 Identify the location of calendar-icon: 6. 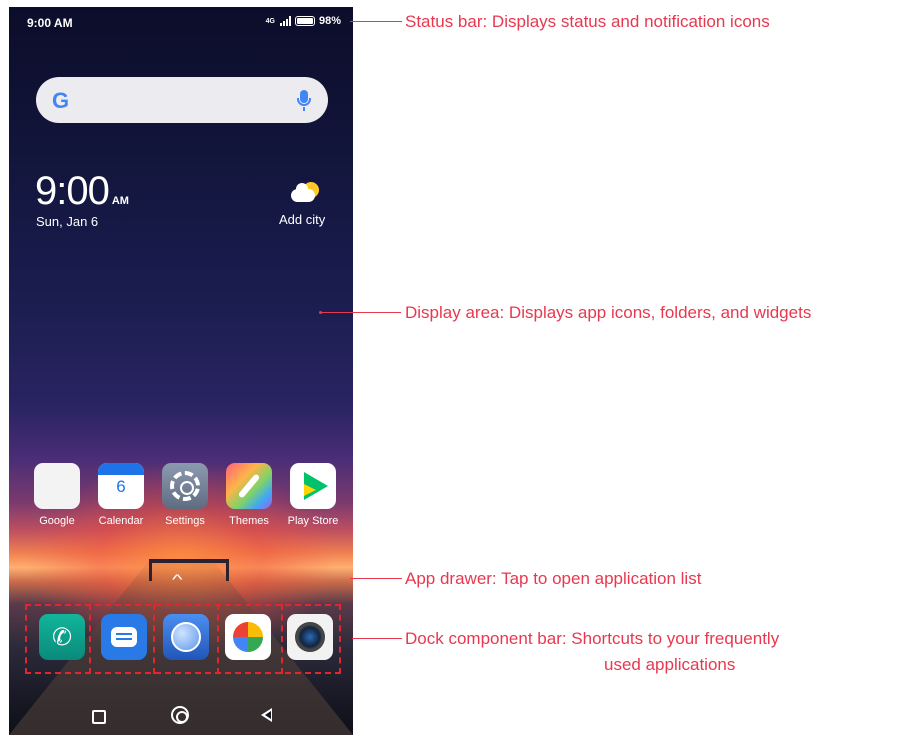
(121, 486).